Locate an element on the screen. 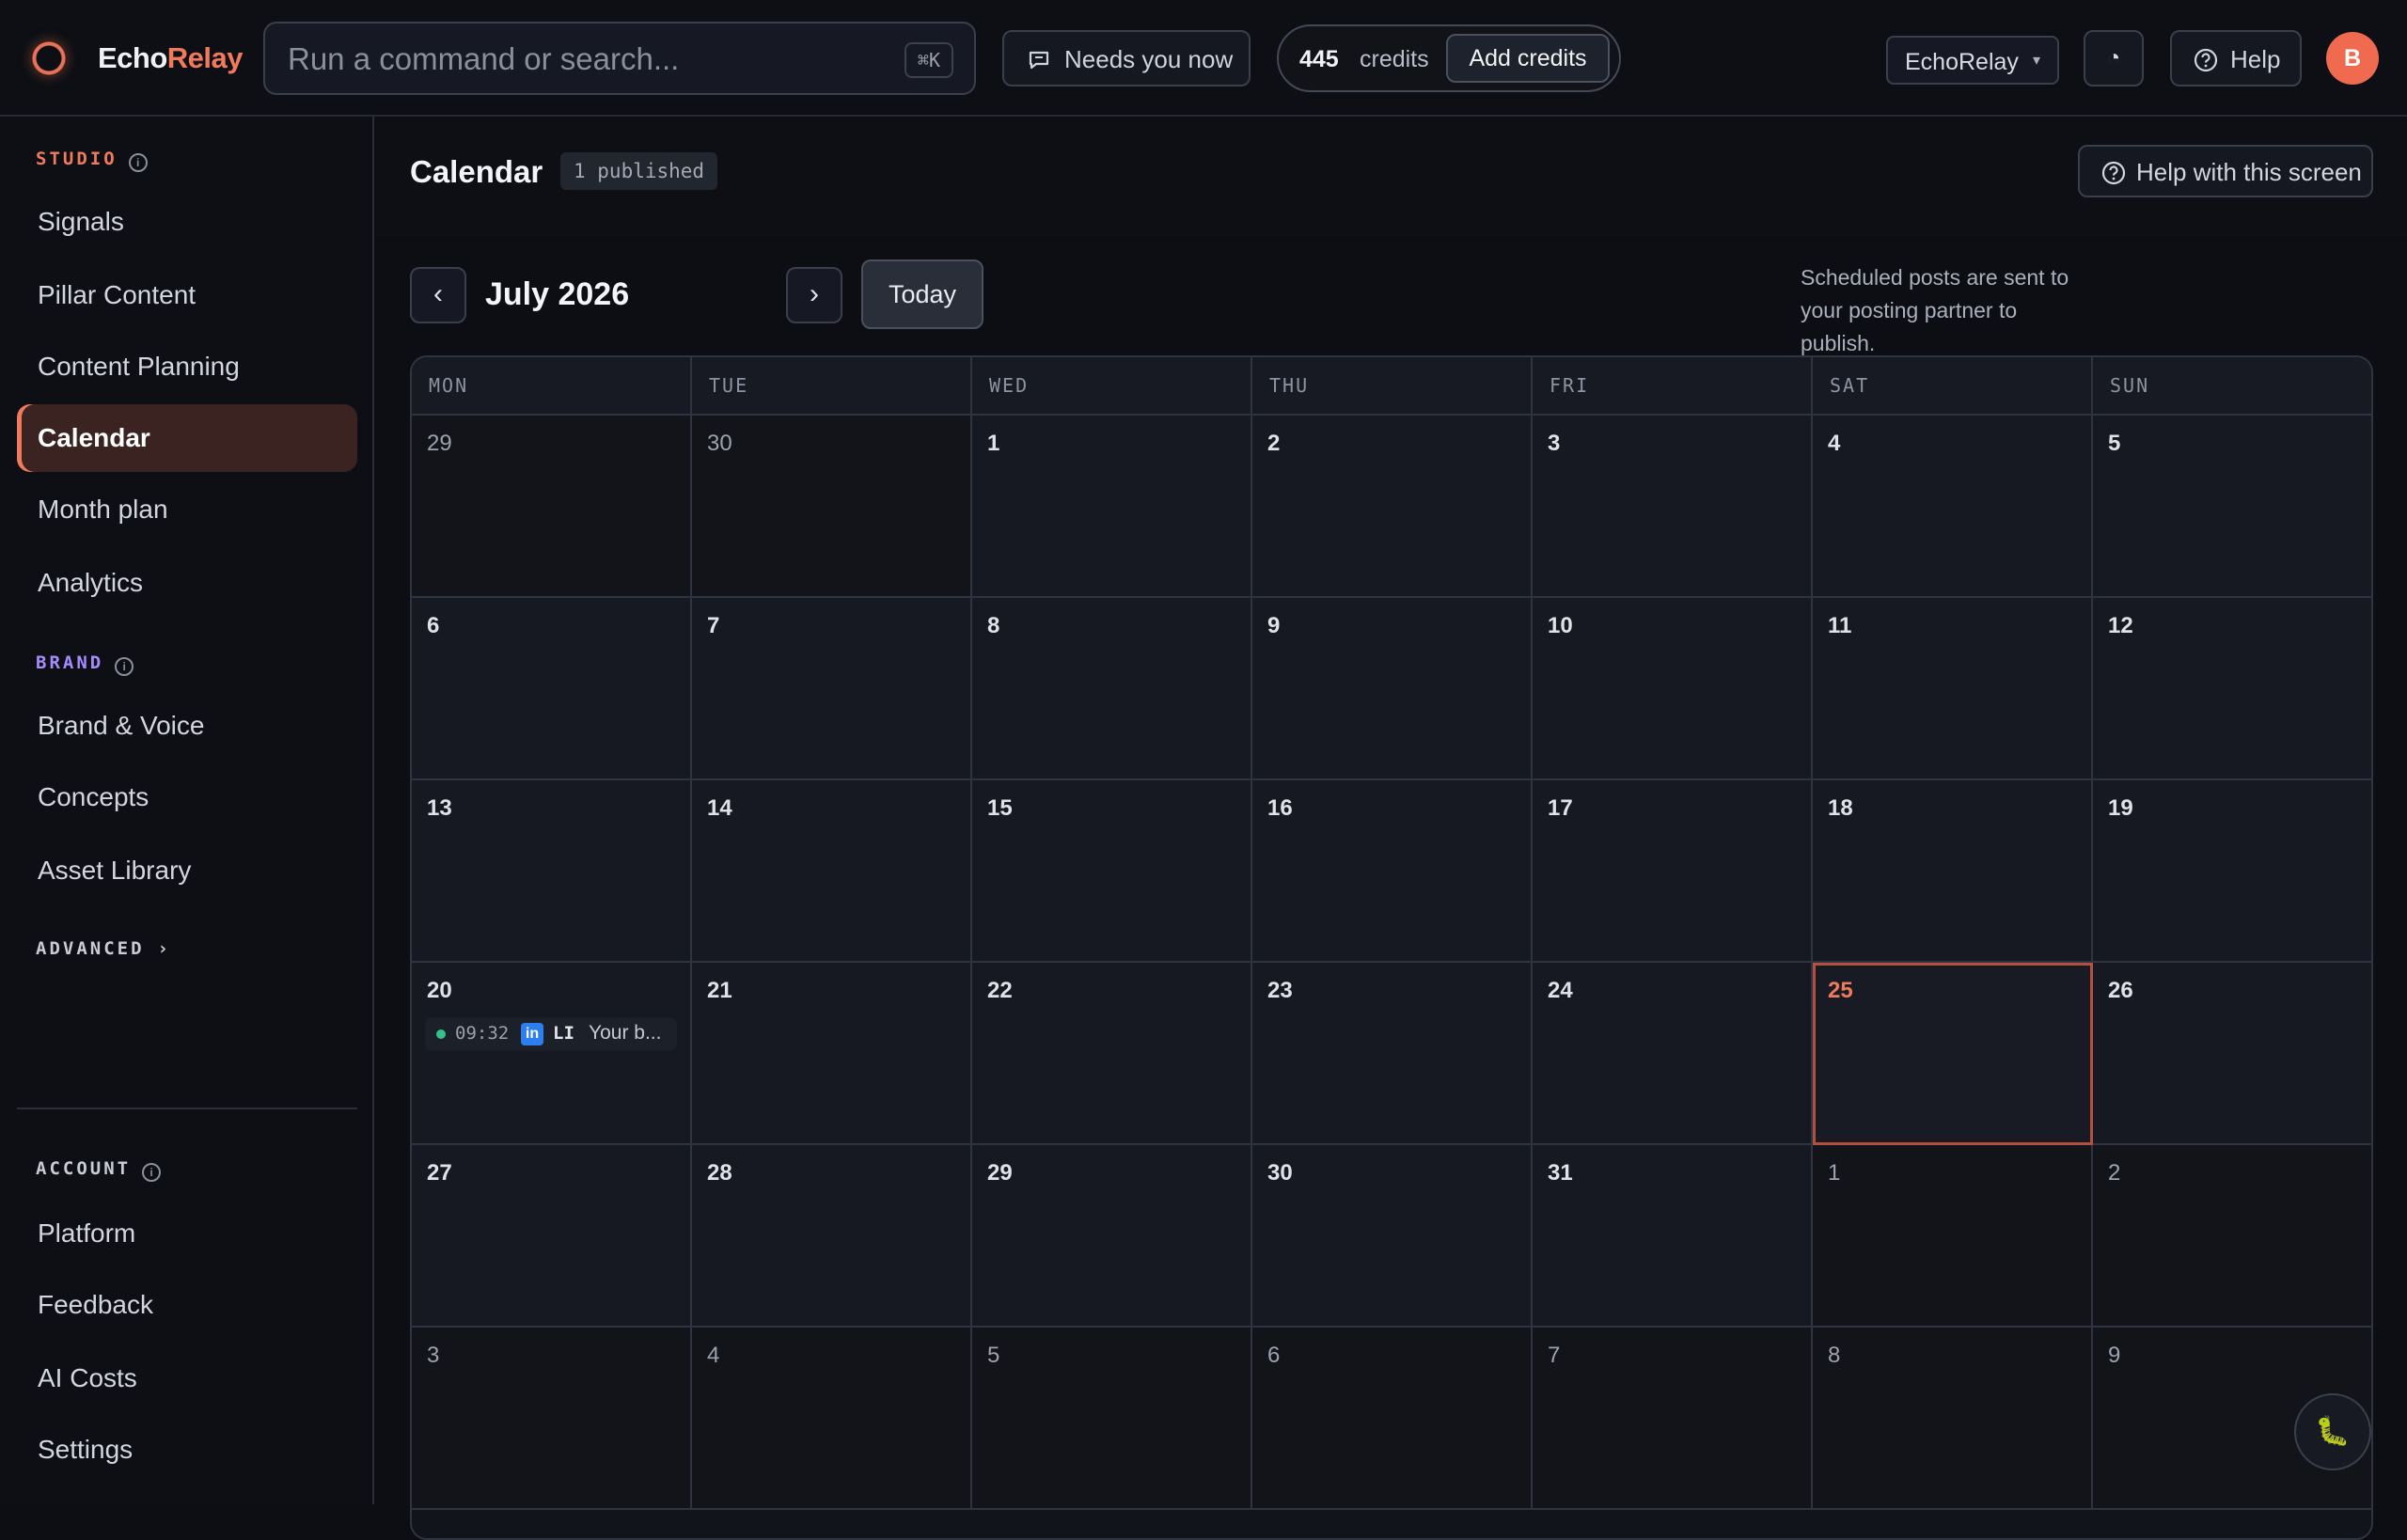  calendar-day: 15 is located at coordinates (1112, 871).